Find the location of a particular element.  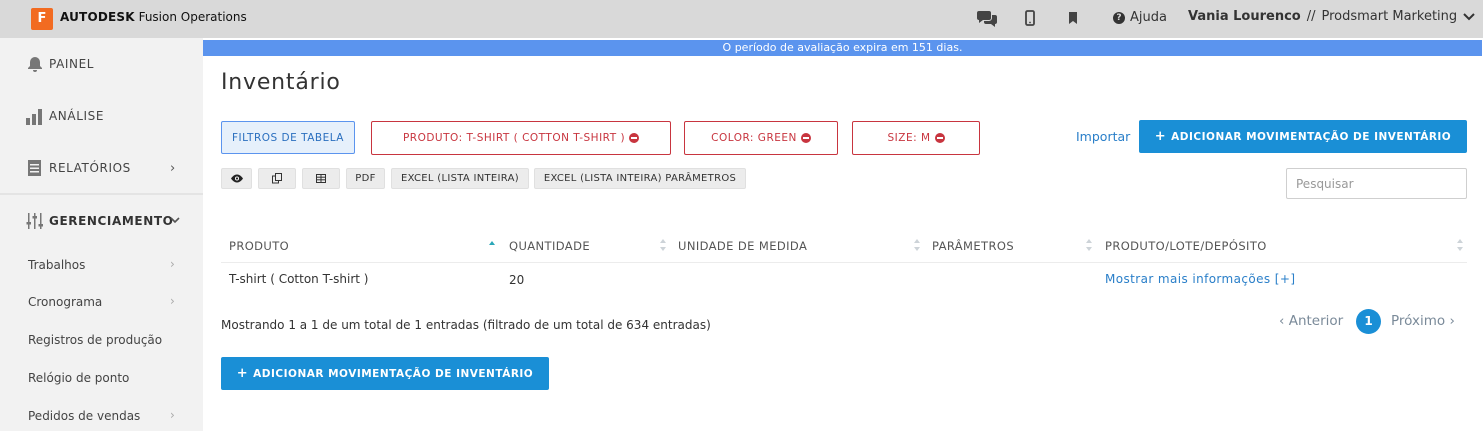

search-input is located at coordinates (1376, 183).